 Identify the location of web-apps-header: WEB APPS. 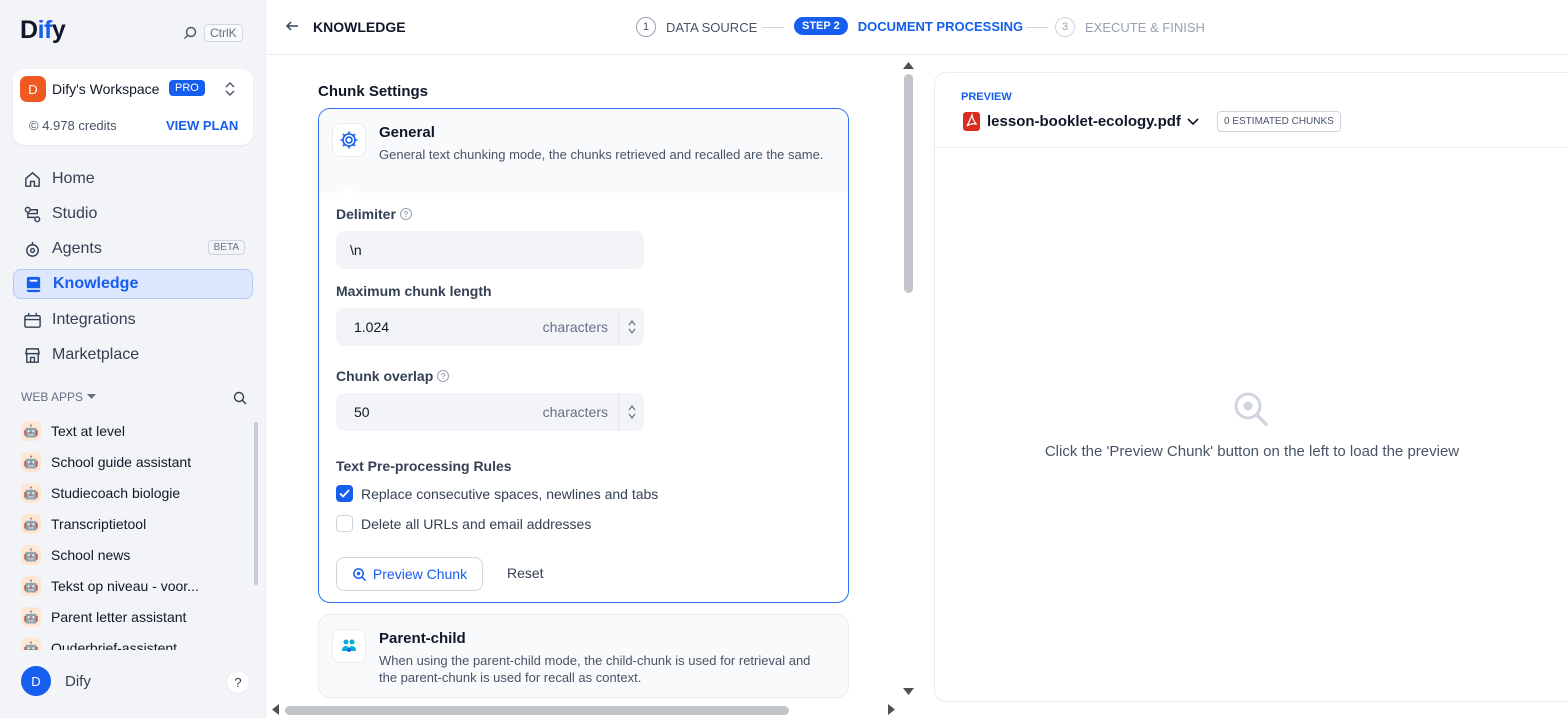
(59, 397).